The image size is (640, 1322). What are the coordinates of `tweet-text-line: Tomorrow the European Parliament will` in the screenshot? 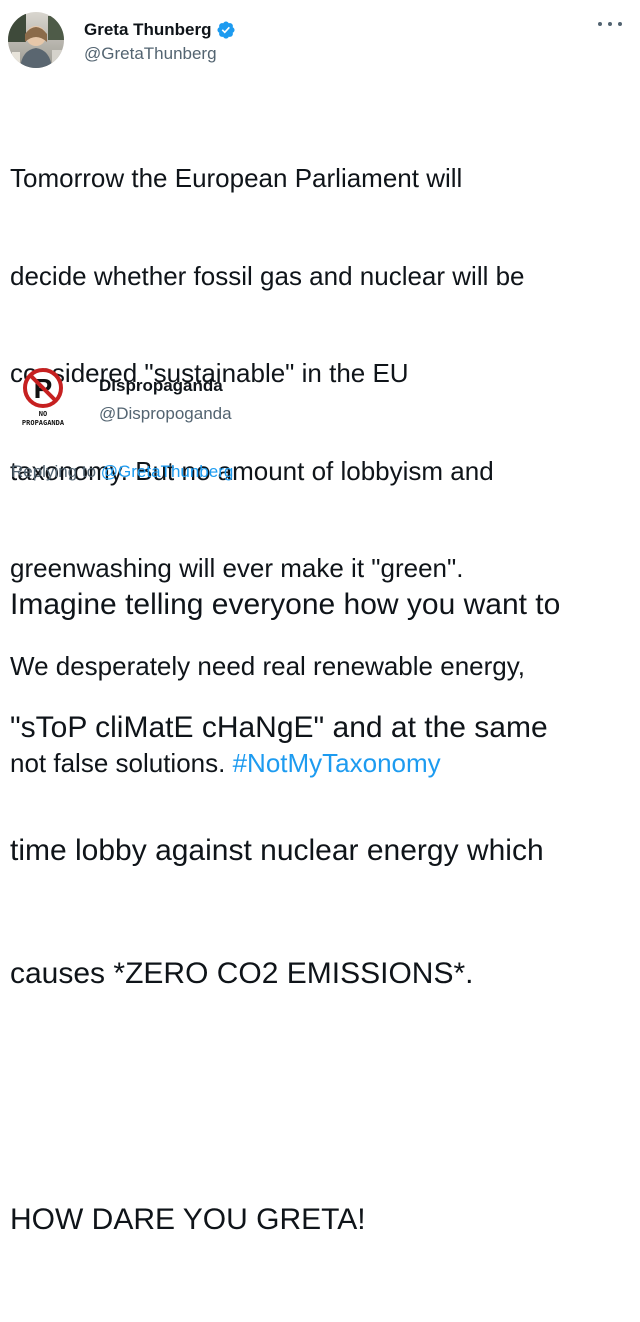 It's located at (236, 178).